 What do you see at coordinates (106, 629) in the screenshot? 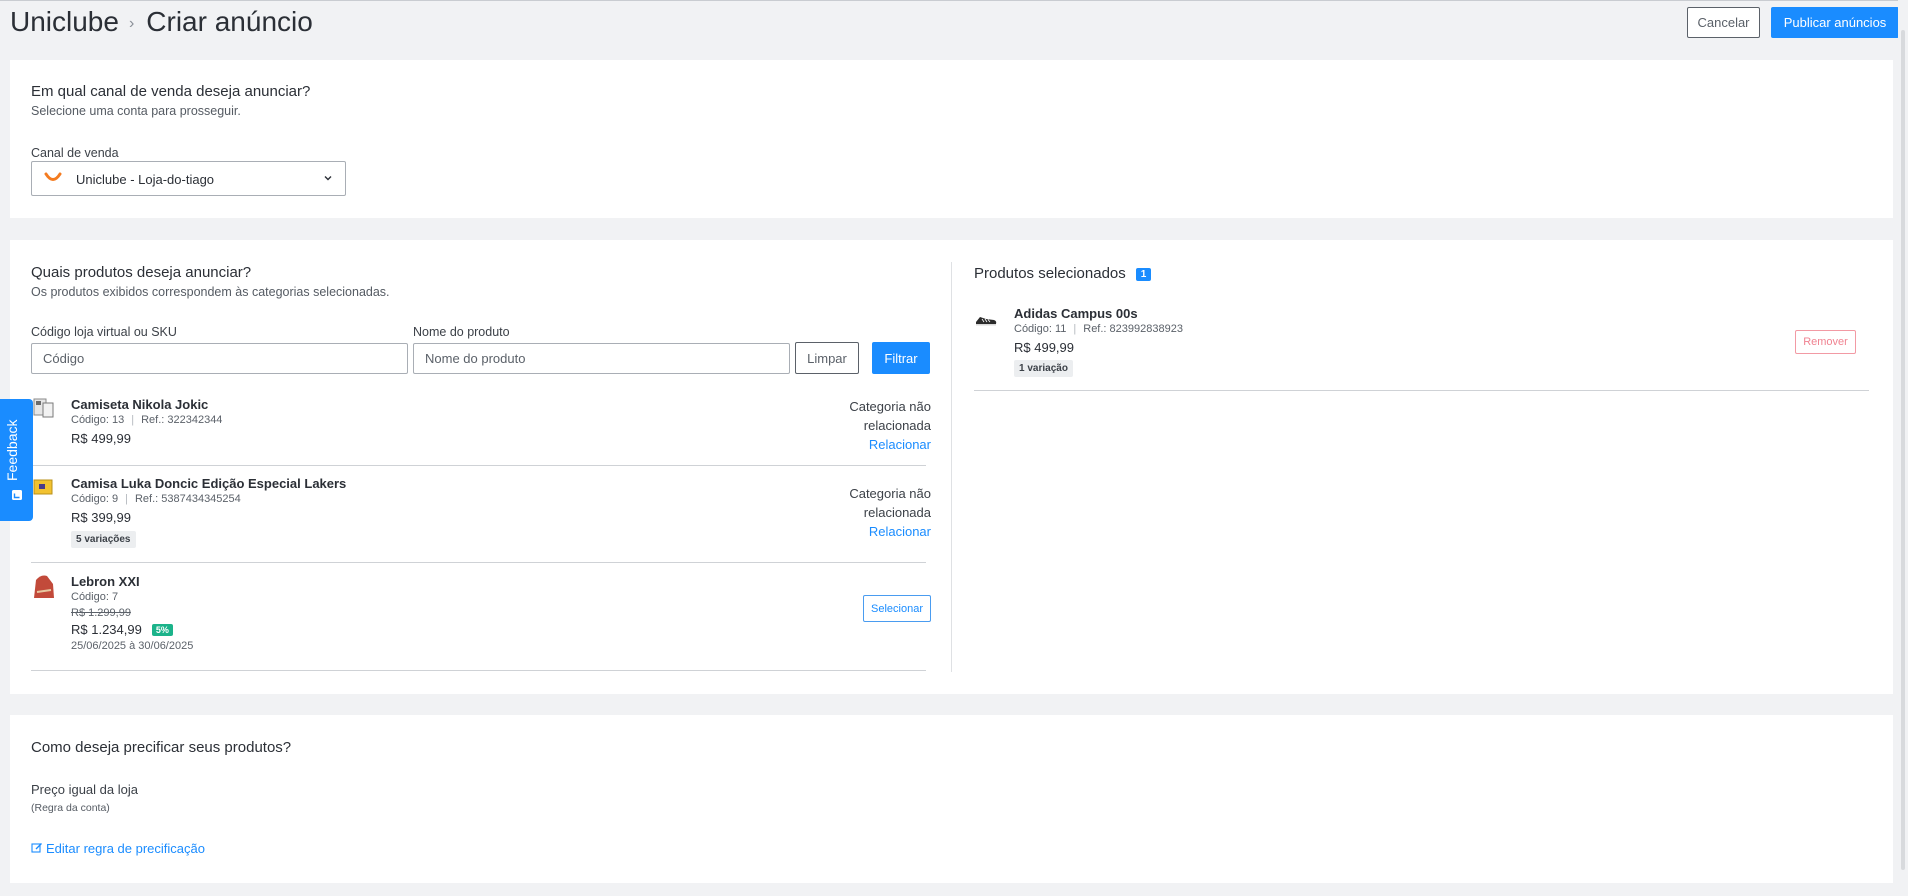
I see `product-price: R$ 1.234,99` at bounding box center [106, 629].